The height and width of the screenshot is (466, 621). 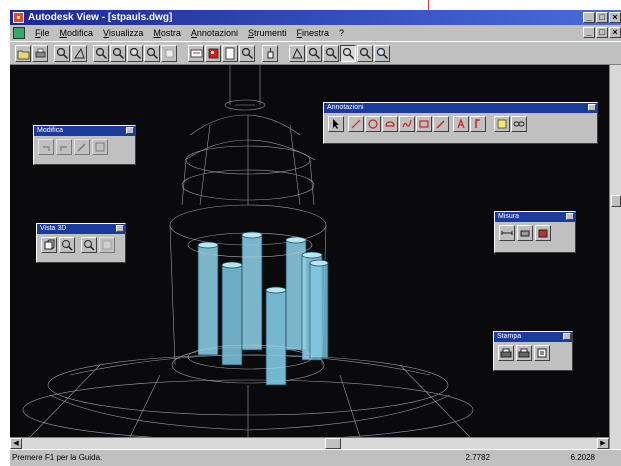 I want to click on document-icon, so click(x=19, y=33).